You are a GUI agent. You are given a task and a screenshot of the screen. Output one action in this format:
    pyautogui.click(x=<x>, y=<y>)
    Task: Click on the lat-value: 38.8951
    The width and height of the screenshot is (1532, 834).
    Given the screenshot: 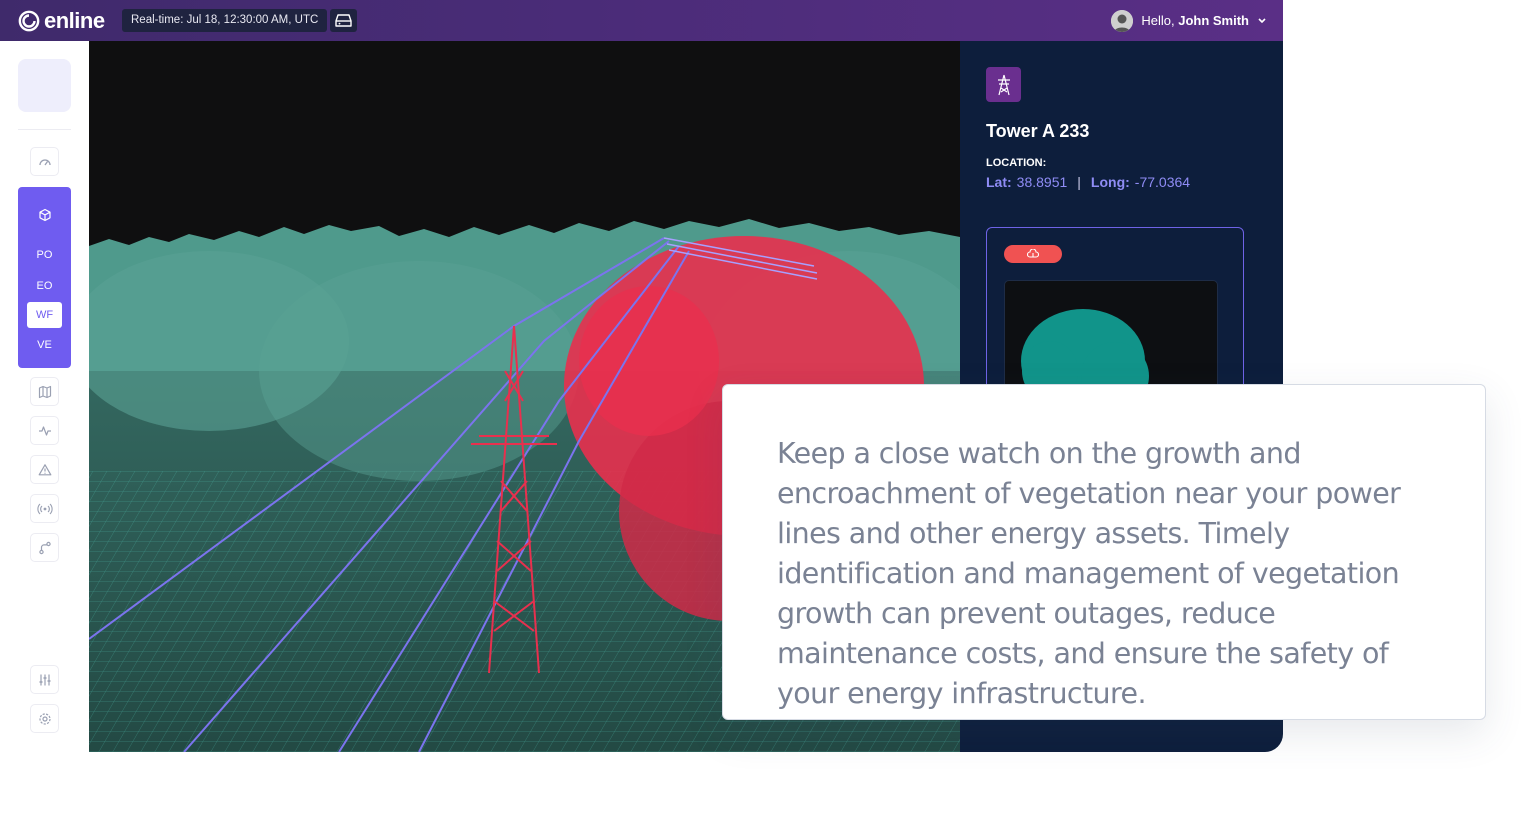 What is the action you would take?
    pyautogui.click(x=1042, y=182)
    